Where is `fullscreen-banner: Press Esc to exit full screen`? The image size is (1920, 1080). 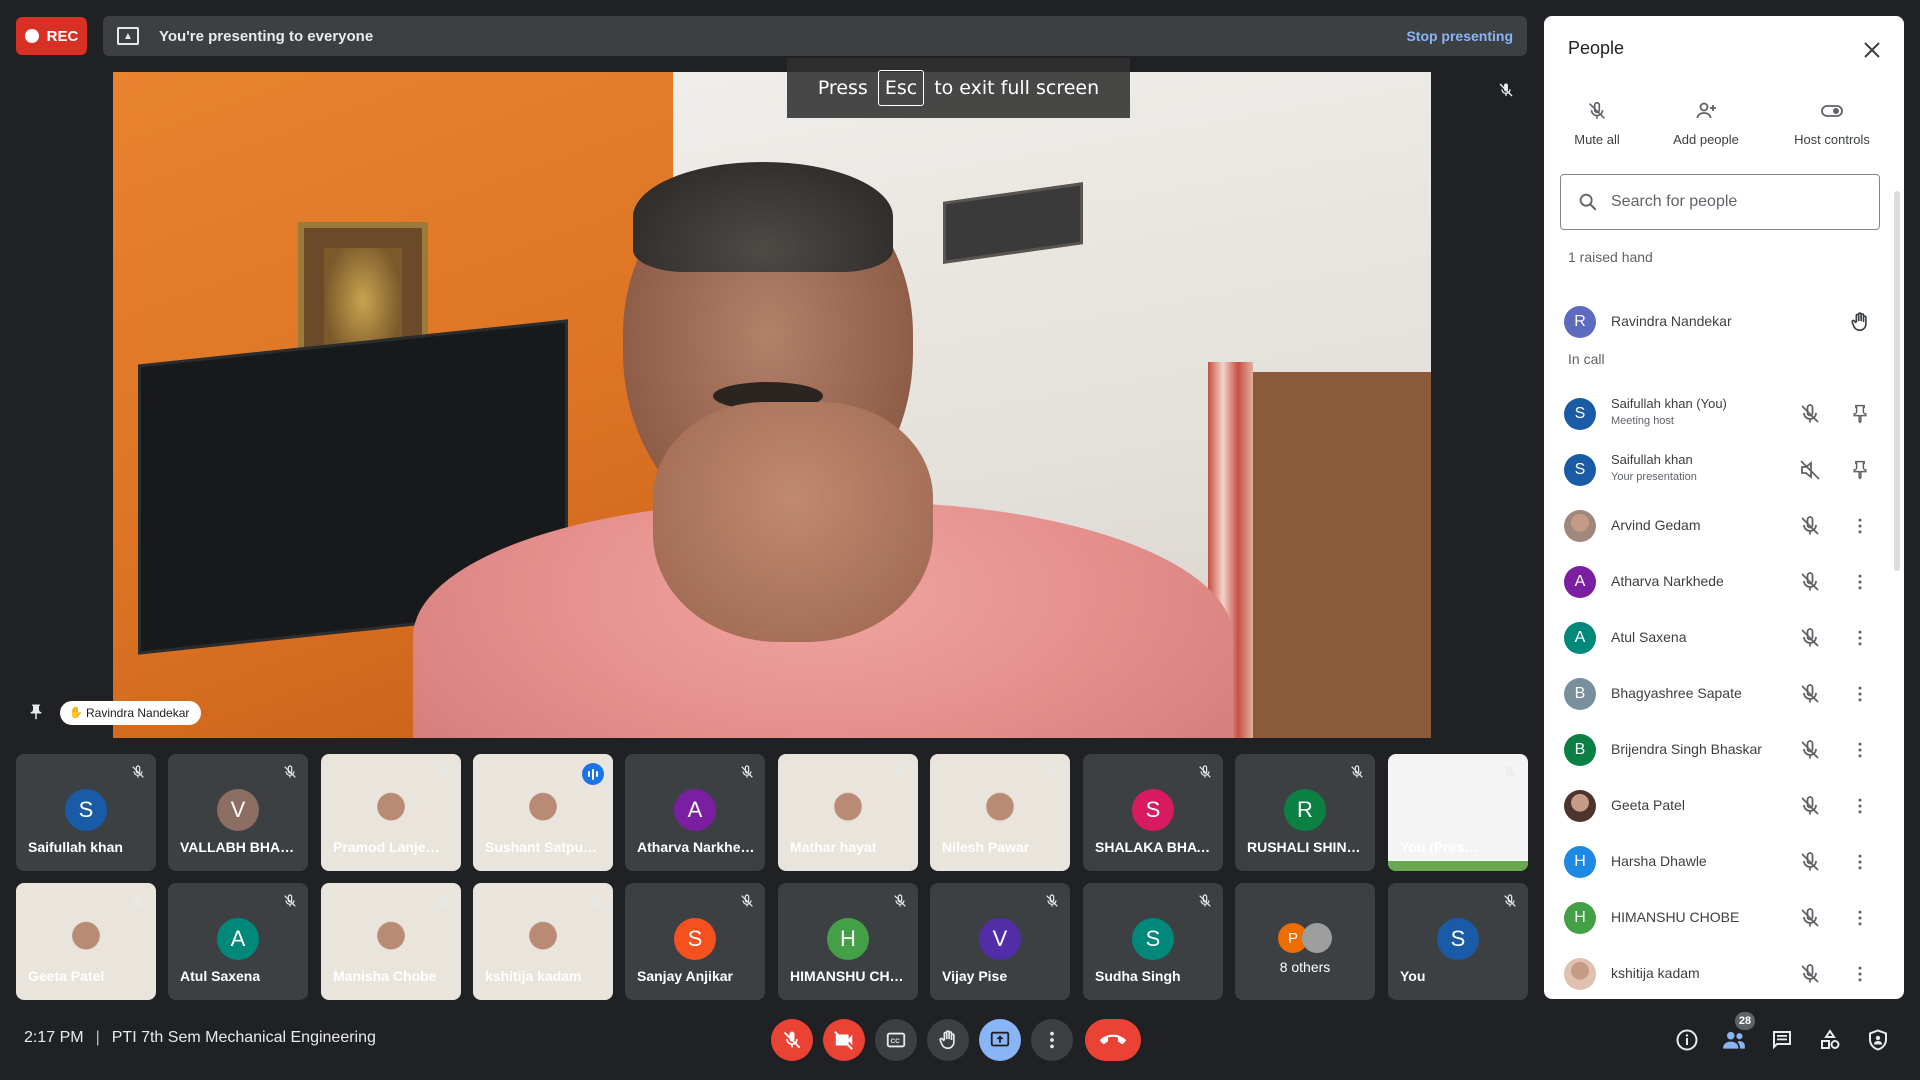 fullscreen-banner: Press Esc to exit full screen is located at coordinates (958, 88).